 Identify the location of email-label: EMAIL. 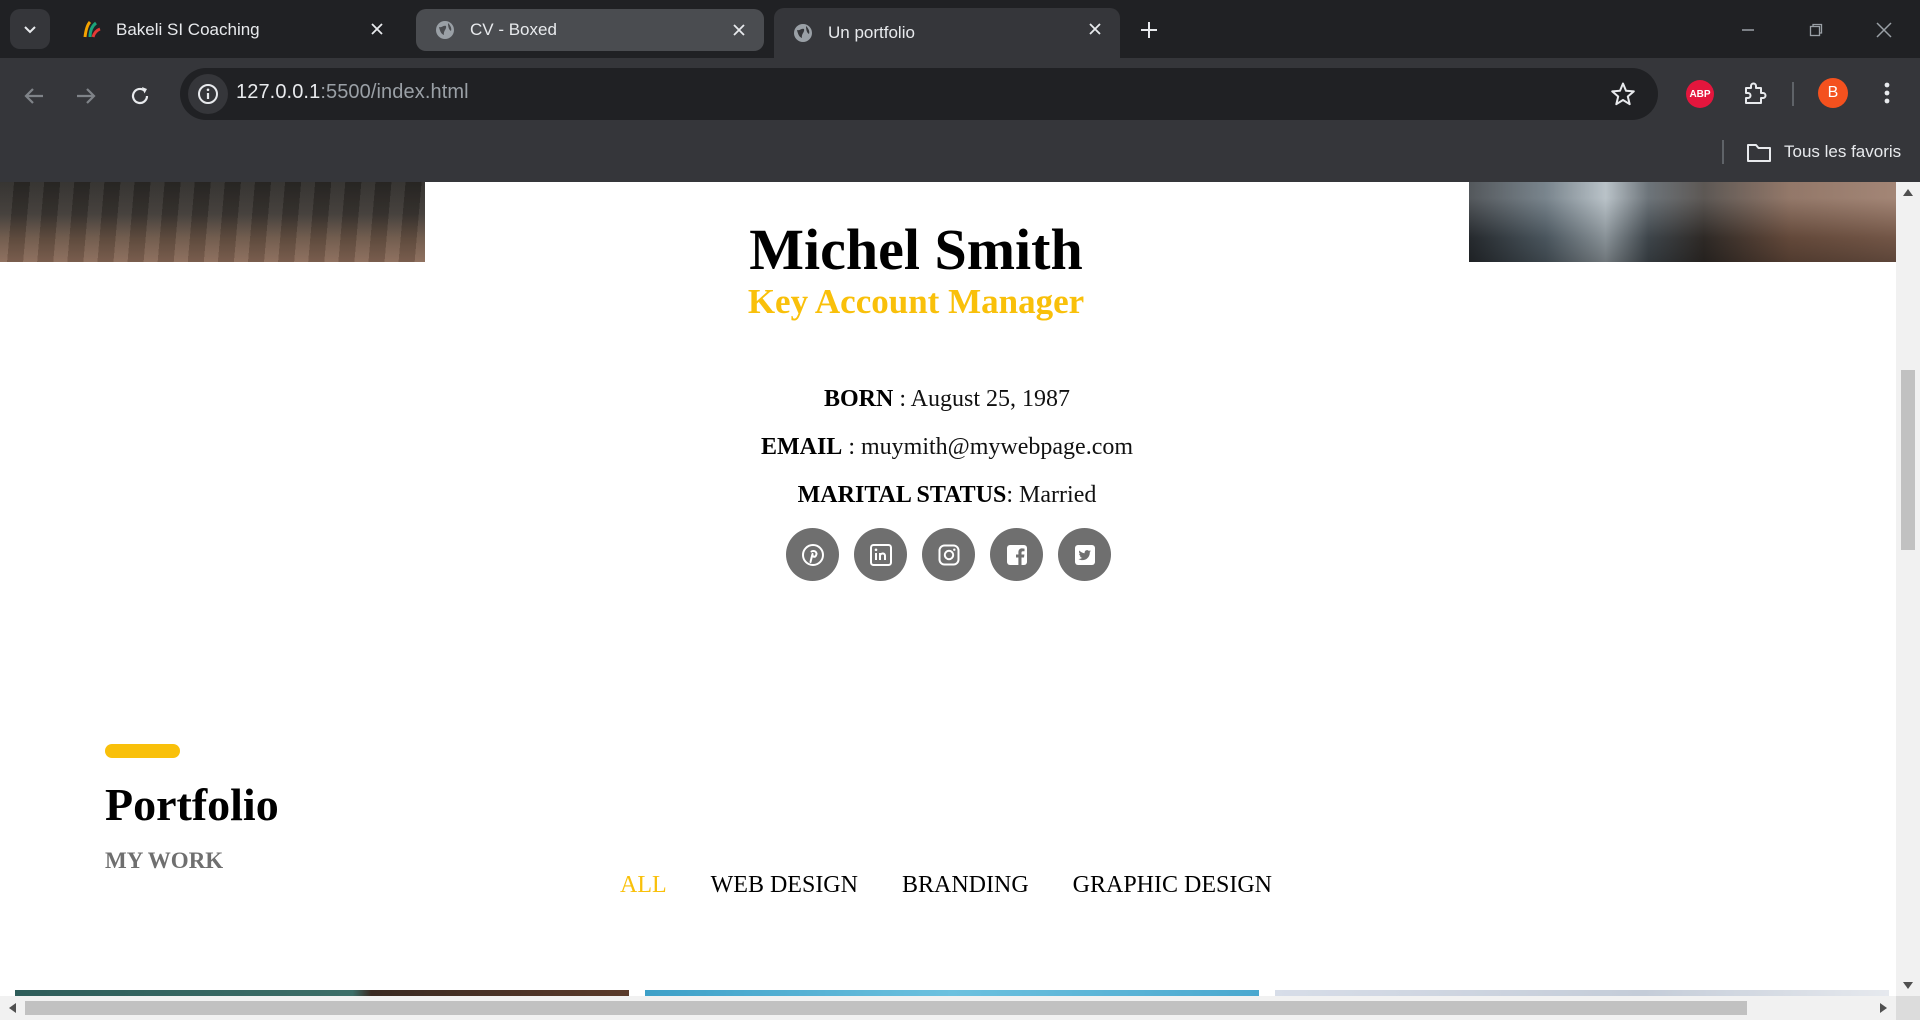
(801, 447).